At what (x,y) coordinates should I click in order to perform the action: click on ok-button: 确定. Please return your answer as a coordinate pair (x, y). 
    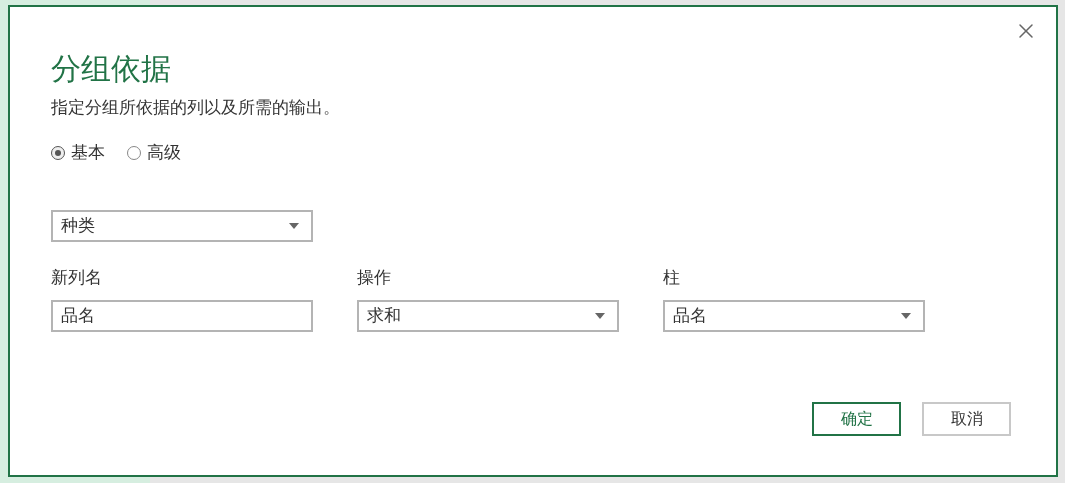
    Looking at the image, I should click on (856, 419).